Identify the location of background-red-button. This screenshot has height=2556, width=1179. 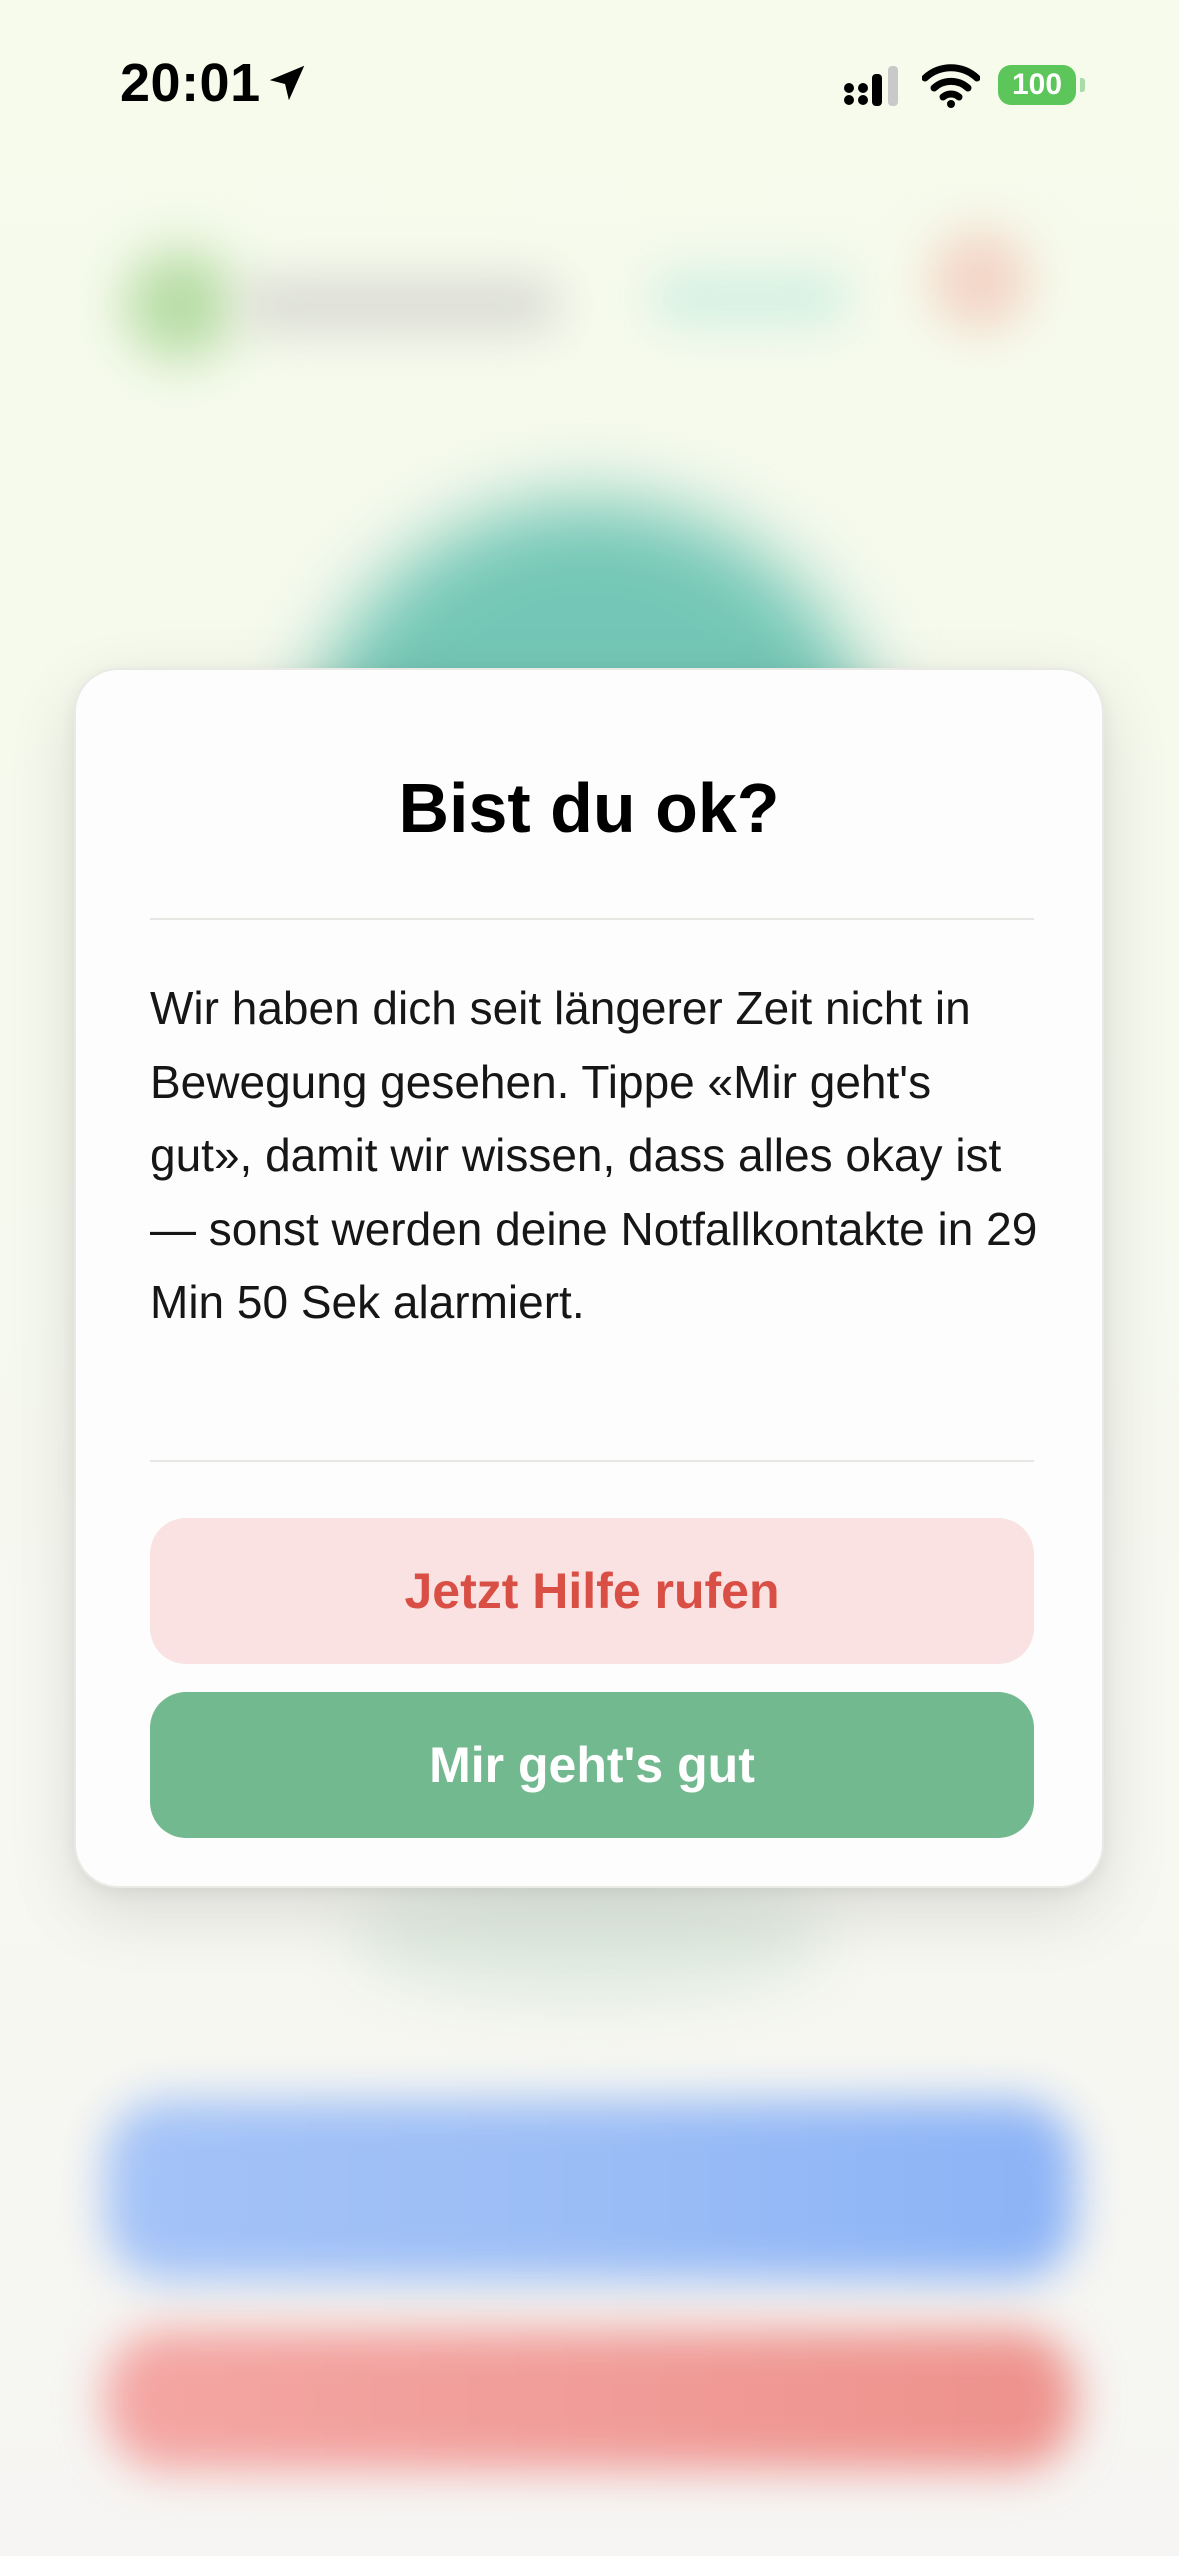
(590, 2400).